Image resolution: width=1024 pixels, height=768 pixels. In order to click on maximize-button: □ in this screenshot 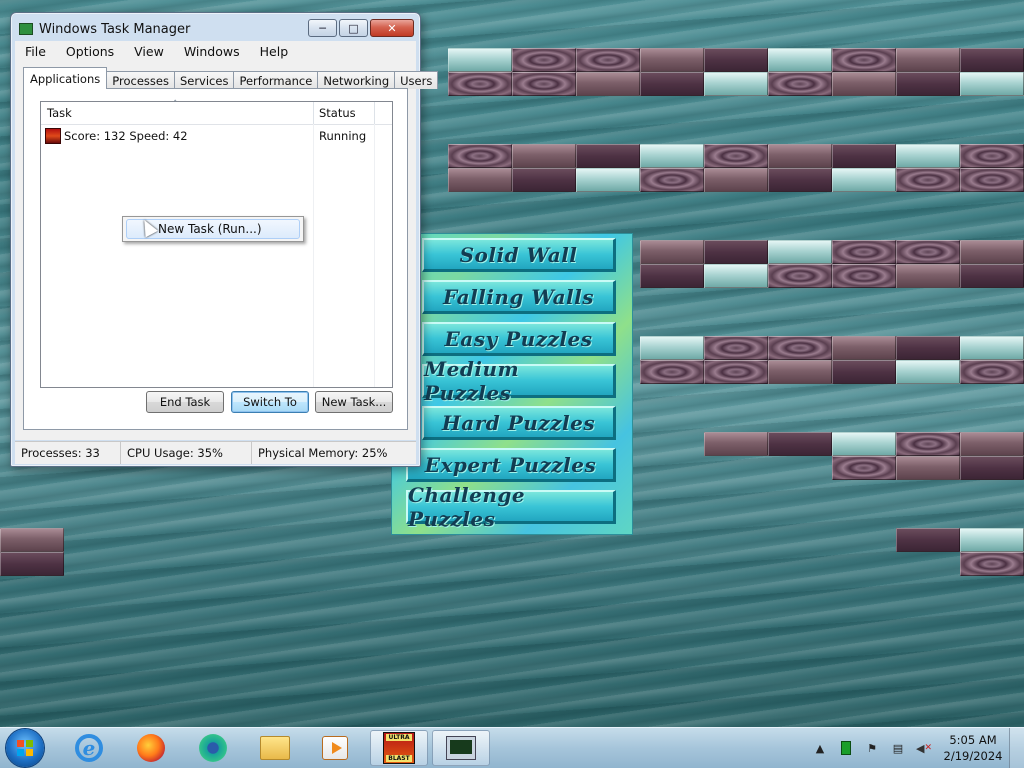, I will do `click(353, 28)`.